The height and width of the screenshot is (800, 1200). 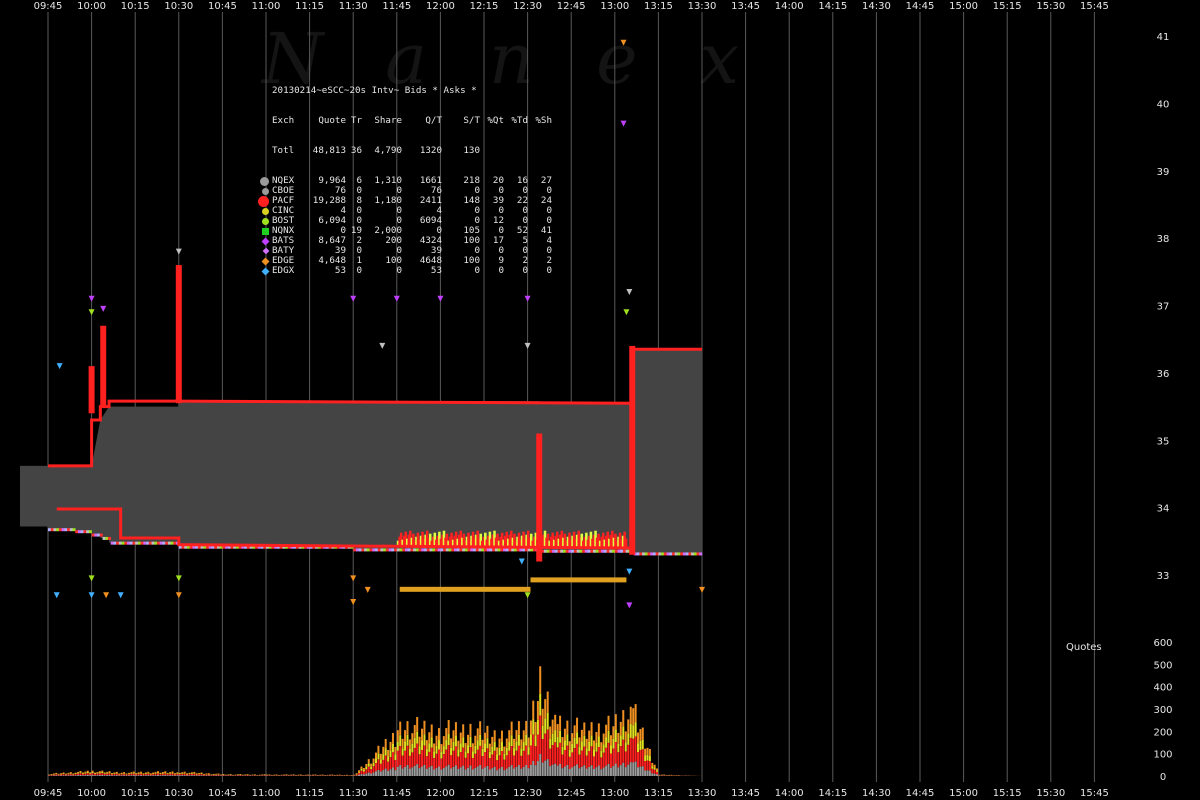 I want to click on price-tick-label: 38, so click(x=1163, y=239).